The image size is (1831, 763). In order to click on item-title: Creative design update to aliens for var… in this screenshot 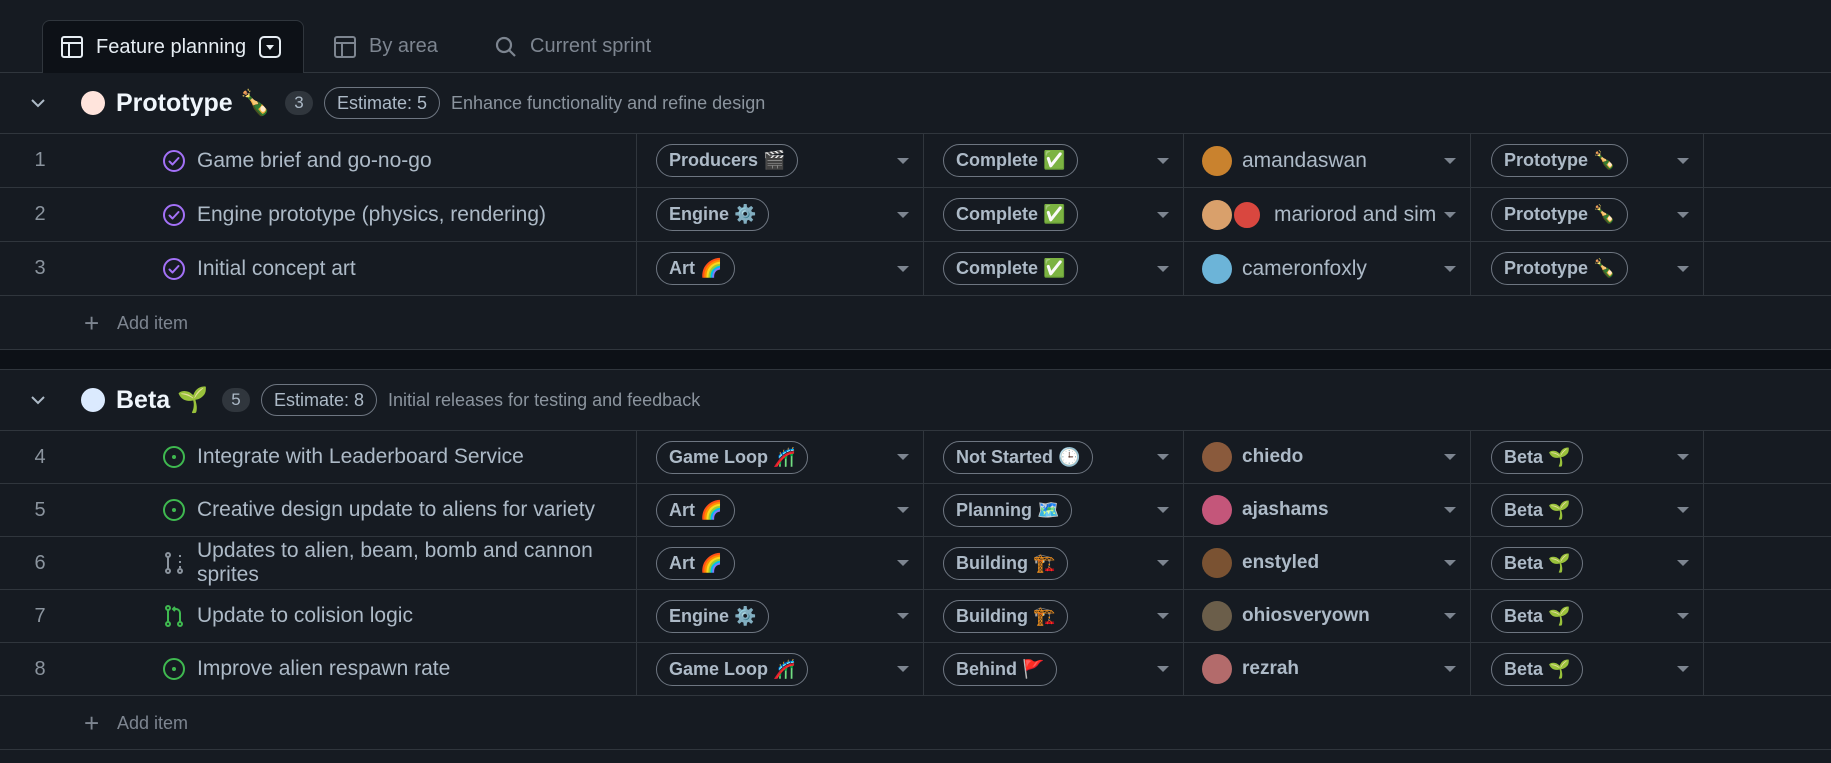, I will do `click(396, 510)`.